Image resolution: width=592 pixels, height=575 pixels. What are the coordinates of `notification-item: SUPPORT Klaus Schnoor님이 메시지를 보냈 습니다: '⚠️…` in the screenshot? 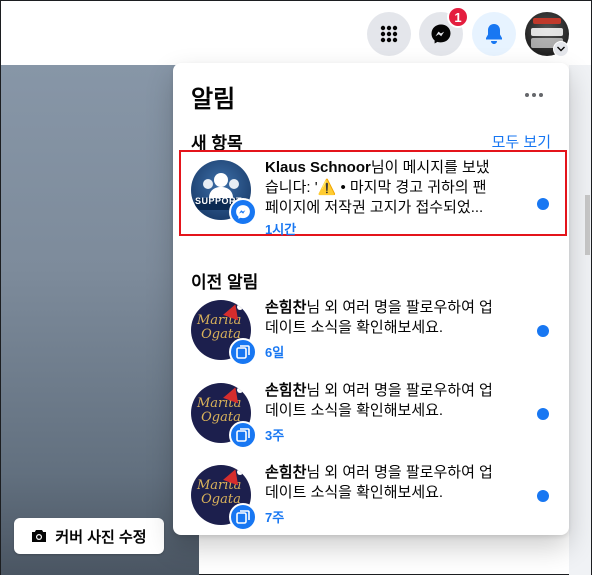 It's located at (373, 193).